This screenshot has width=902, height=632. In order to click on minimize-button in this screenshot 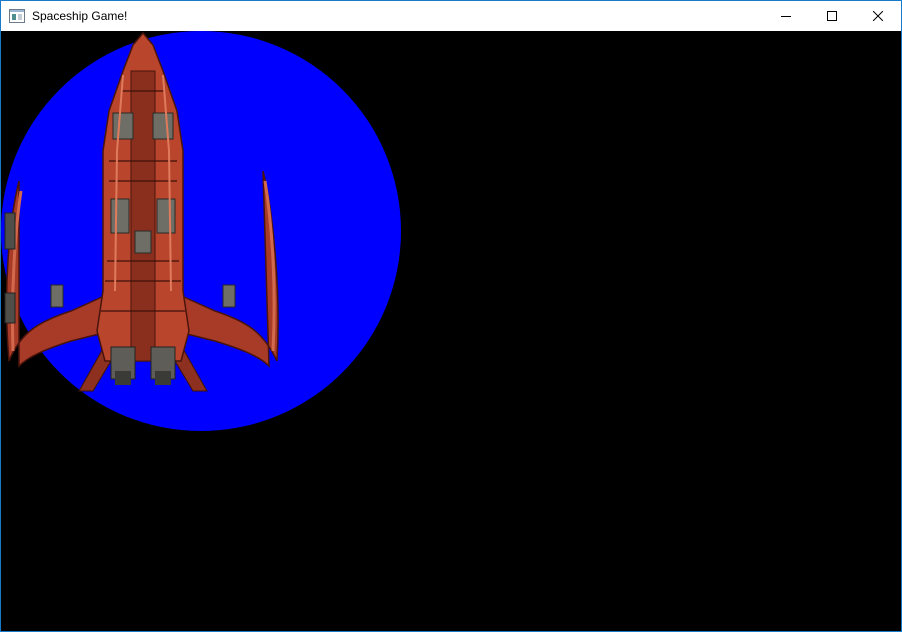, I will do `click(786, 16)`.